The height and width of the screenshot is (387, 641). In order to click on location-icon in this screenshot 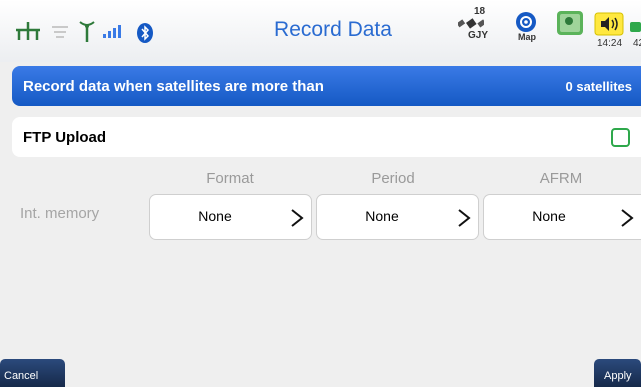, I will do `click(570, 23)`.